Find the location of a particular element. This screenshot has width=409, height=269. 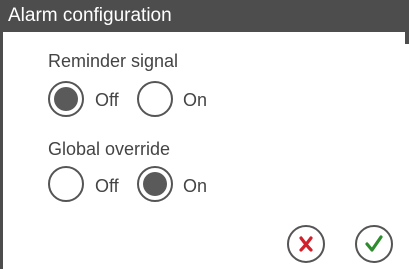

dialog-border-right is located at coordinates (407, 38).